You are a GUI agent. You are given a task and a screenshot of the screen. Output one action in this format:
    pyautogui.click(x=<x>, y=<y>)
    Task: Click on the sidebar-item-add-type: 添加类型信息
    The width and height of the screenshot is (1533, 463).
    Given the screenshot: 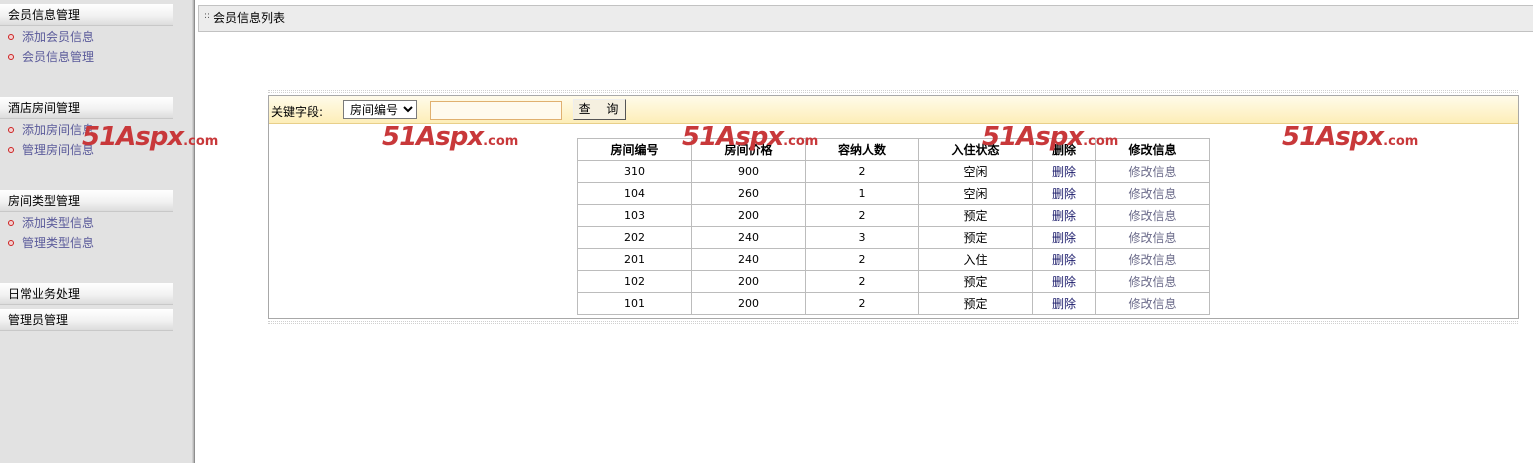 What is the action you would take?
    pyautogui.click(x=87, y=223)
    